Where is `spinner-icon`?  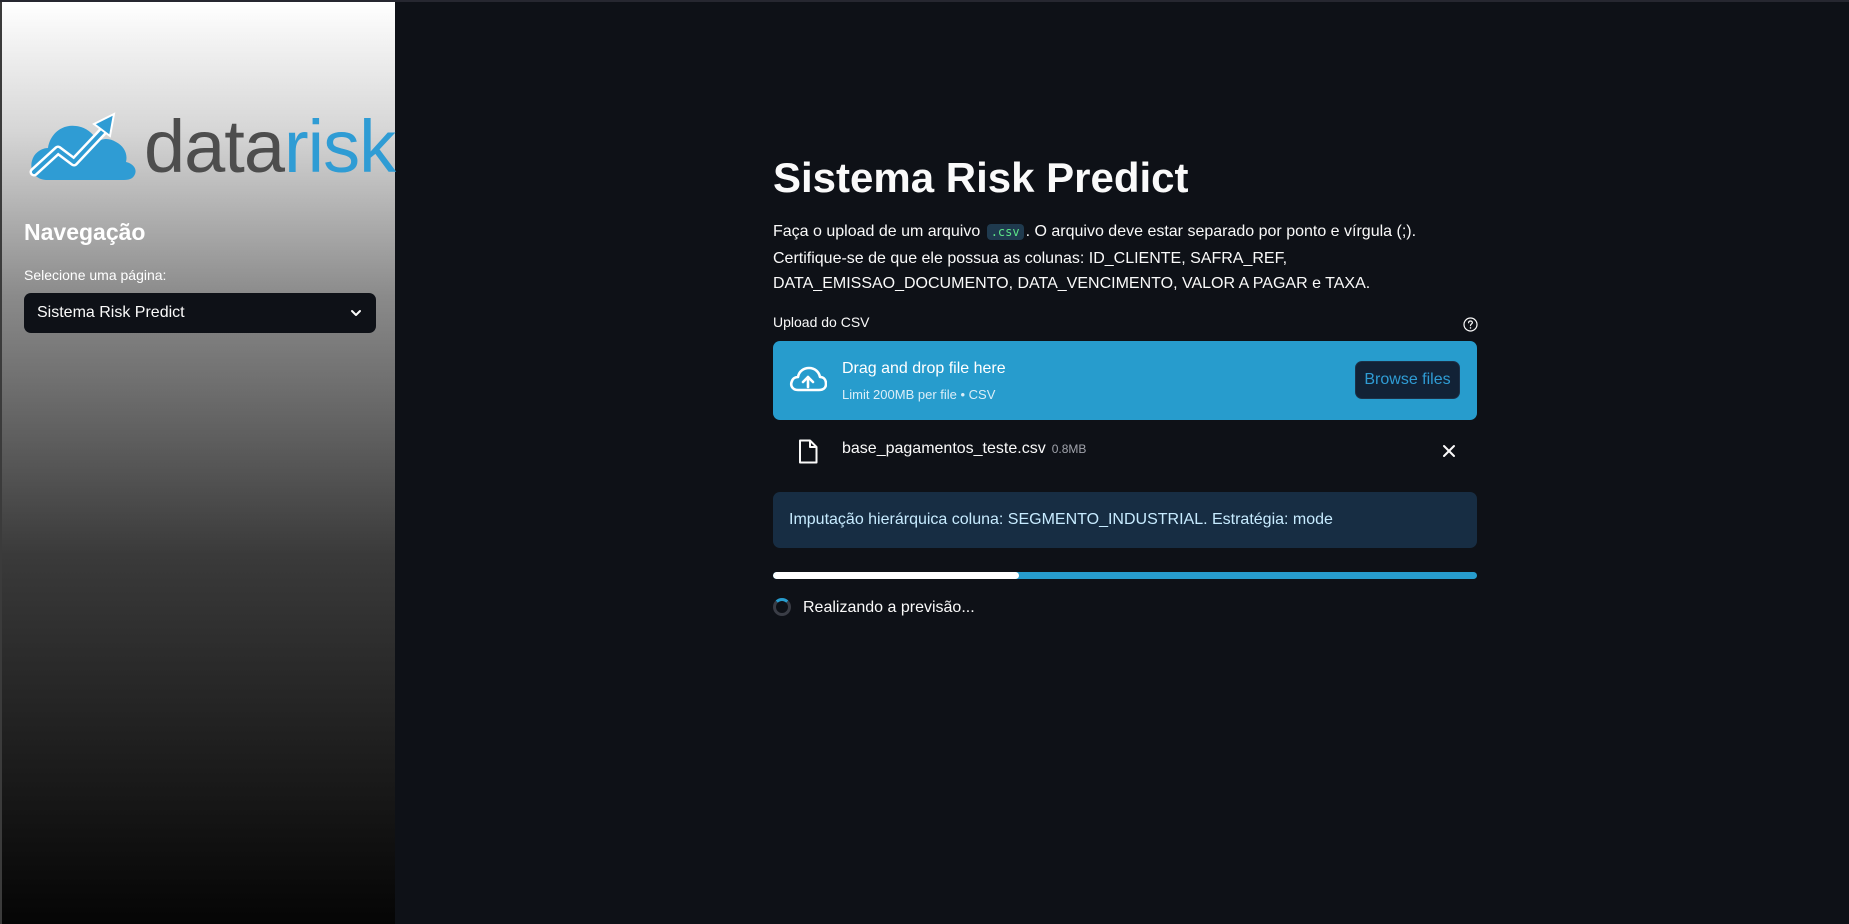 spinner-icon is located at coordinates (782, 607).